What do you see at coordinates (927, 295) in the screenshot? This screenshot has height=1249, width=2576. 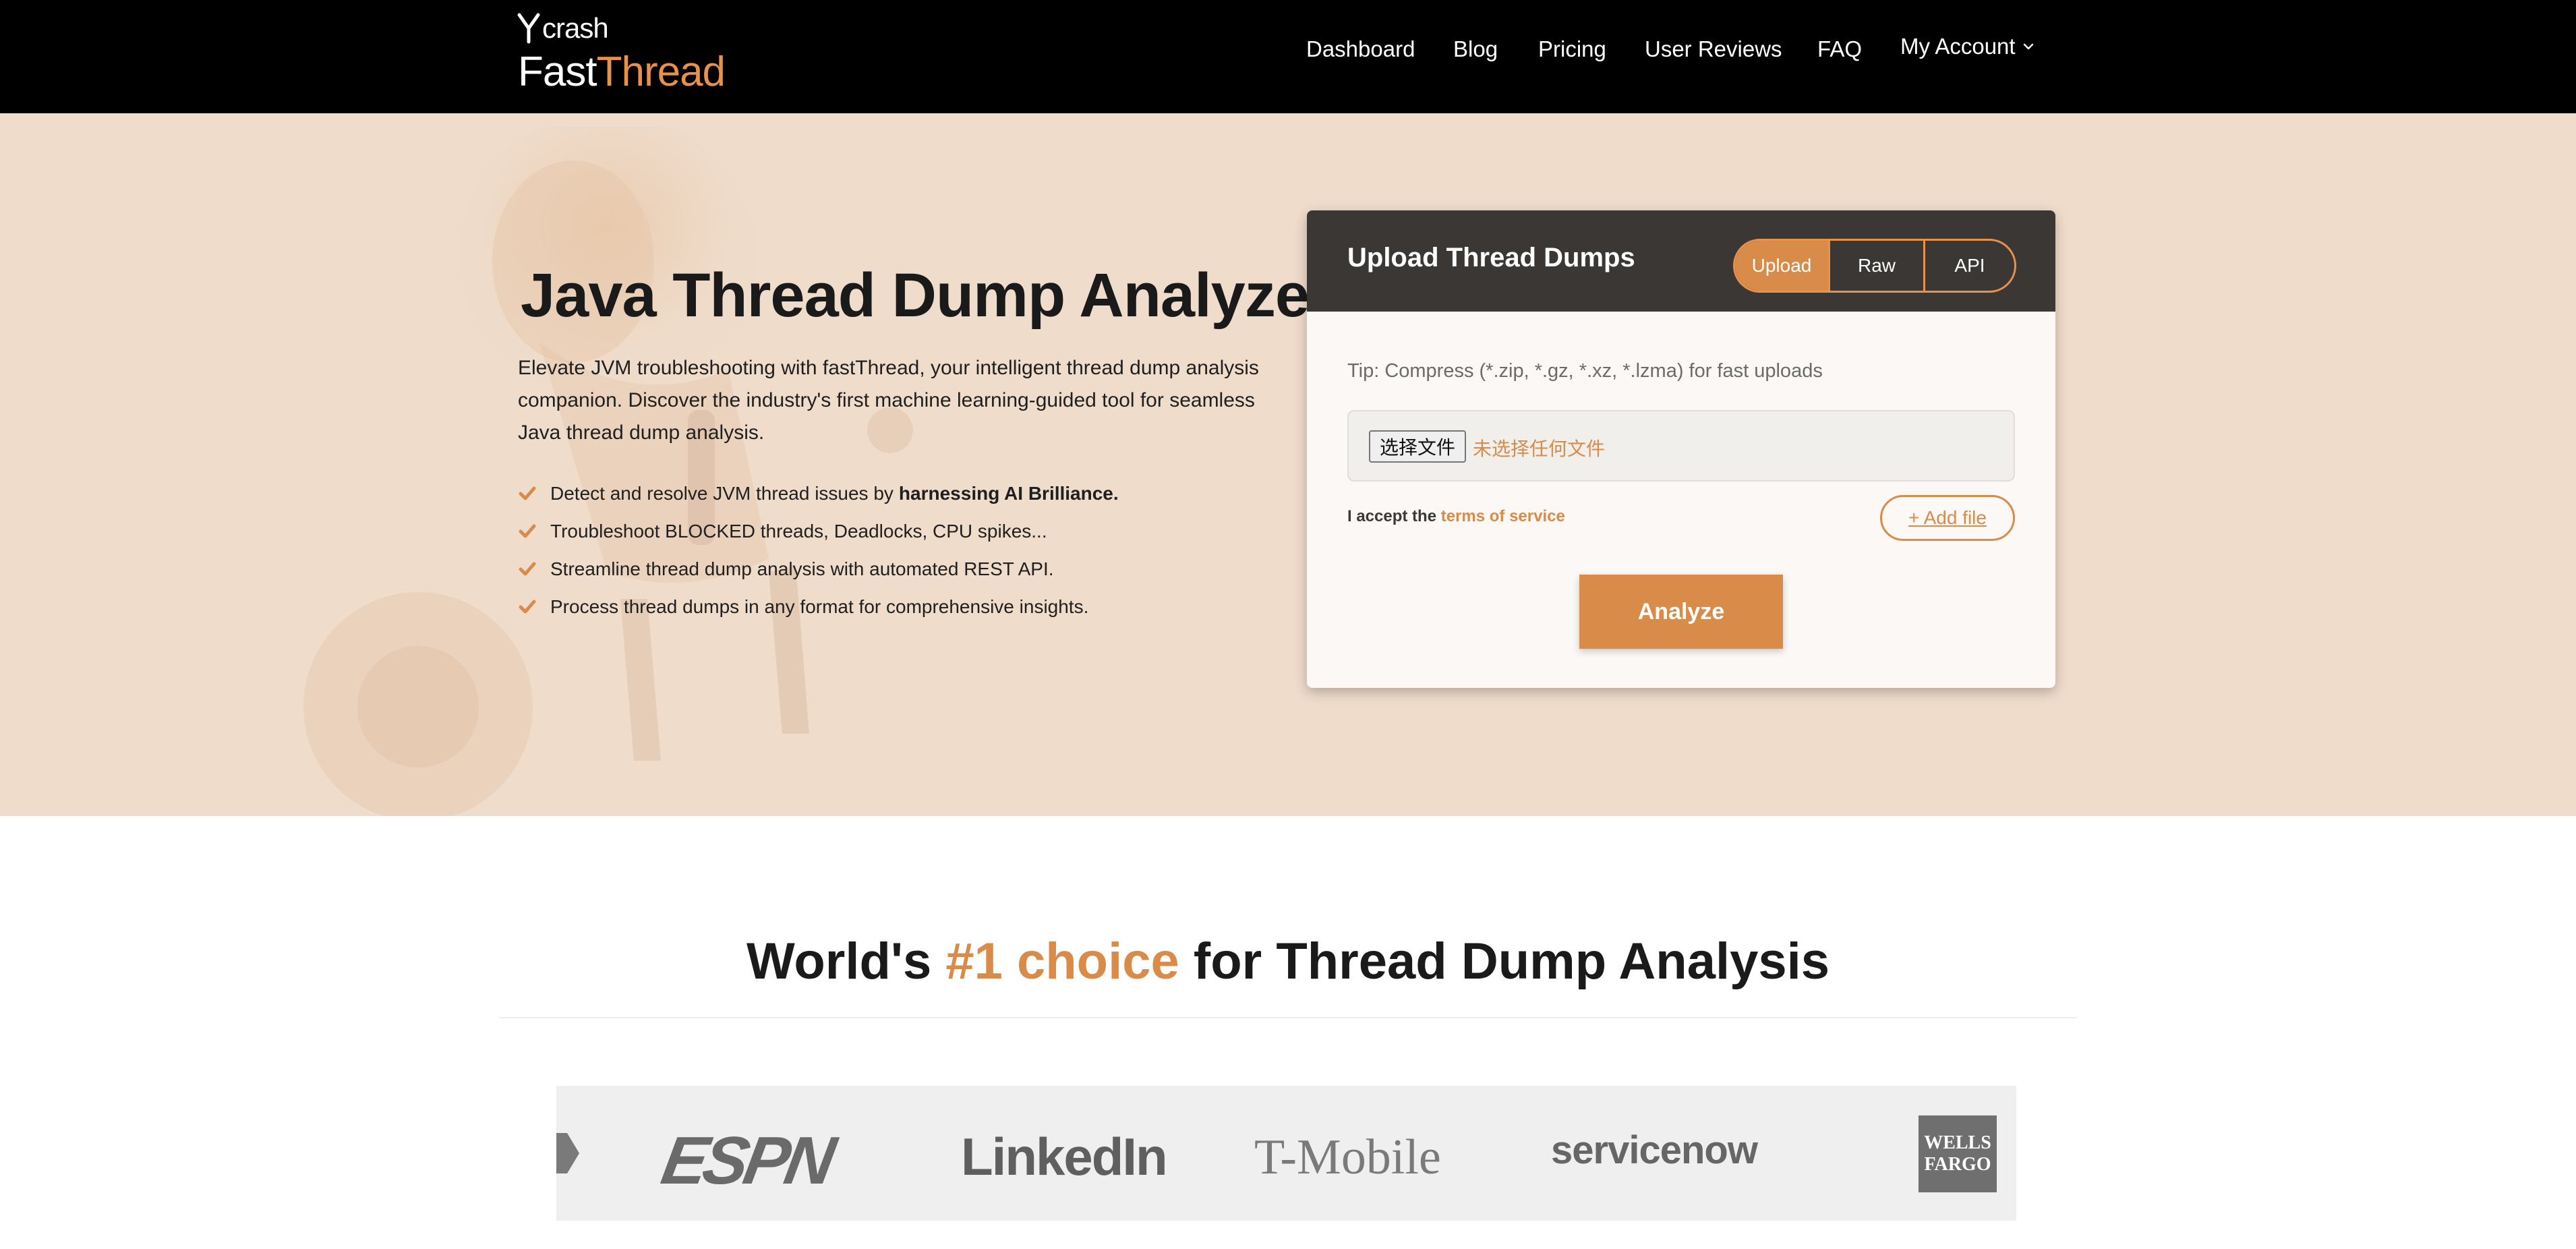 I see `page-title: Java Thread Dump Analyzer` at bounding box center [927, 295].